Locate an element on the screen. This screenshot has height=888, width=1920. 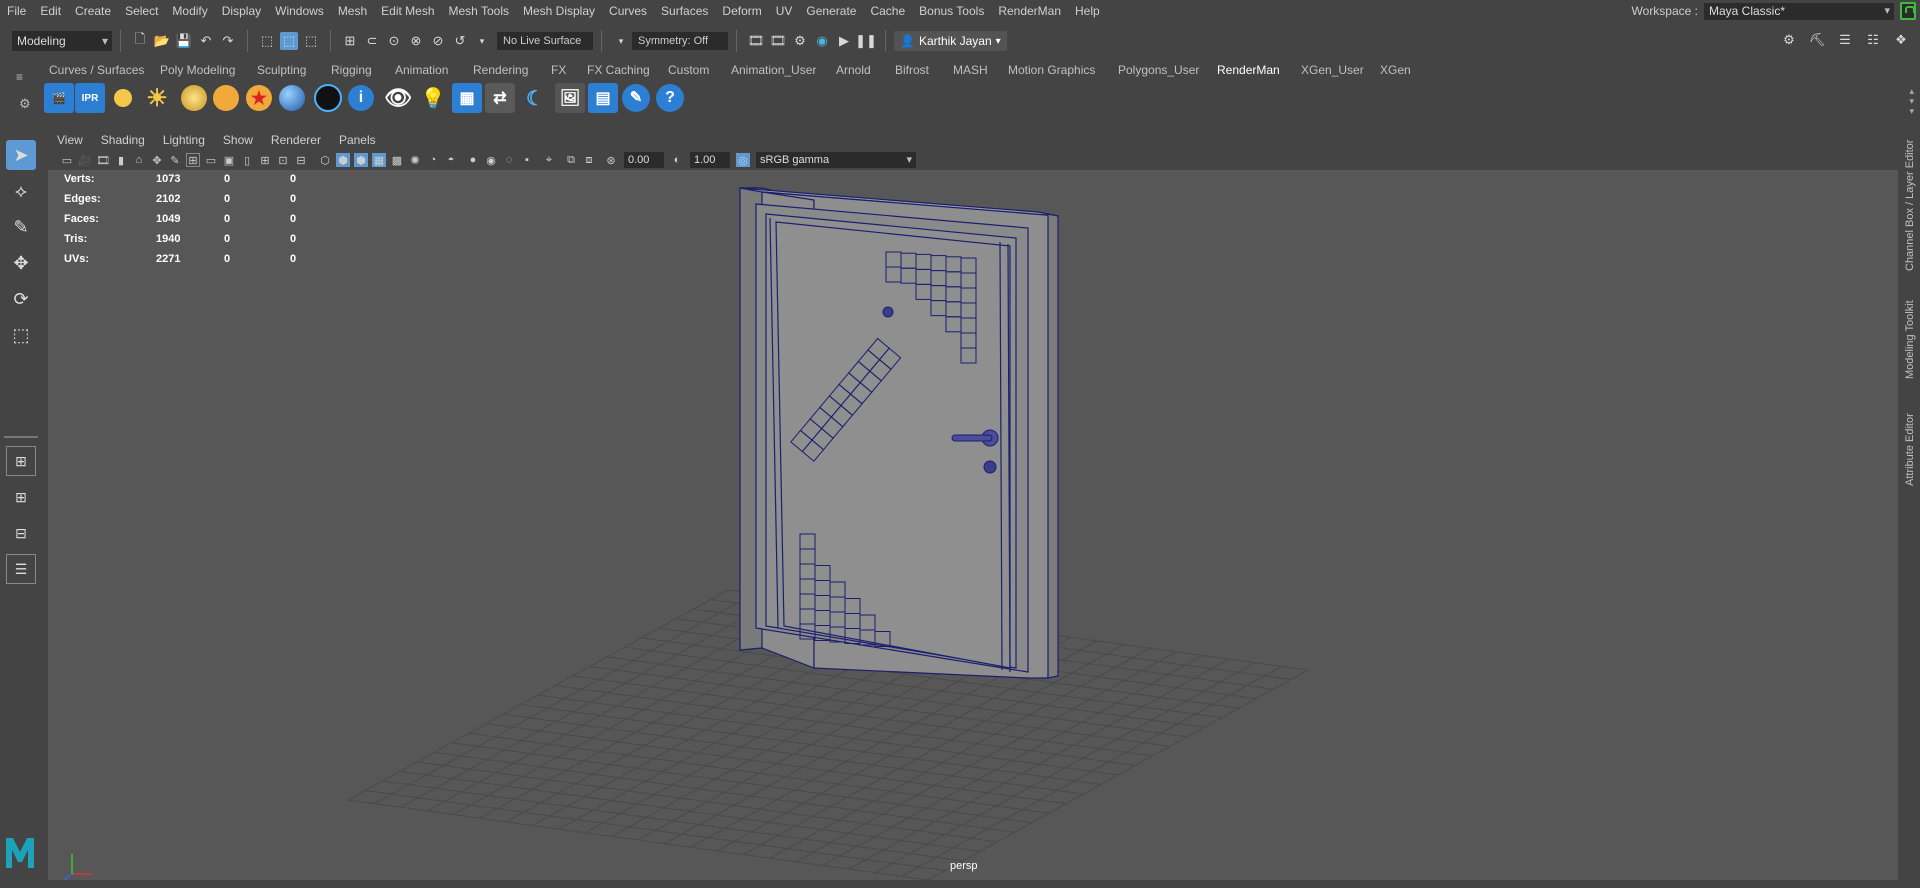
snap-grid-icon: ⊞ is located at coordinates (350, 41).